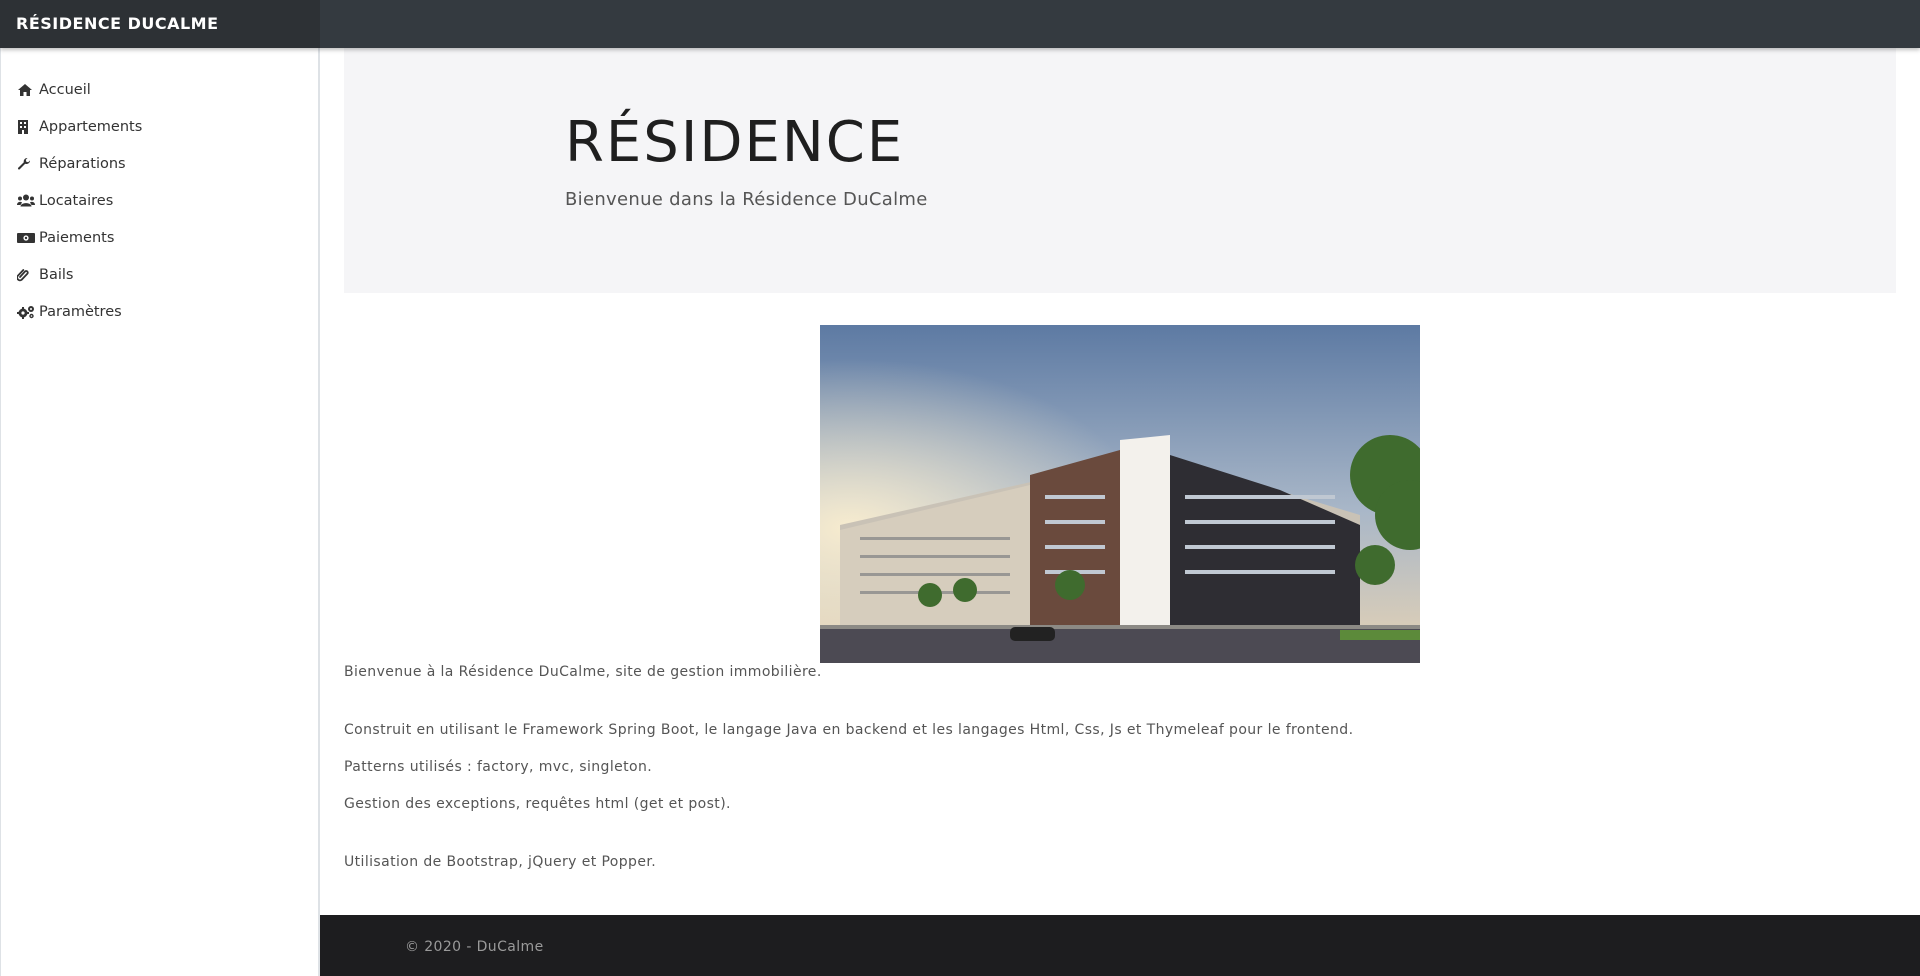 This screenshot has width=1920, height=976. I want to click on copyright-text: © 2020 - DuCalme, so click(474, 947).